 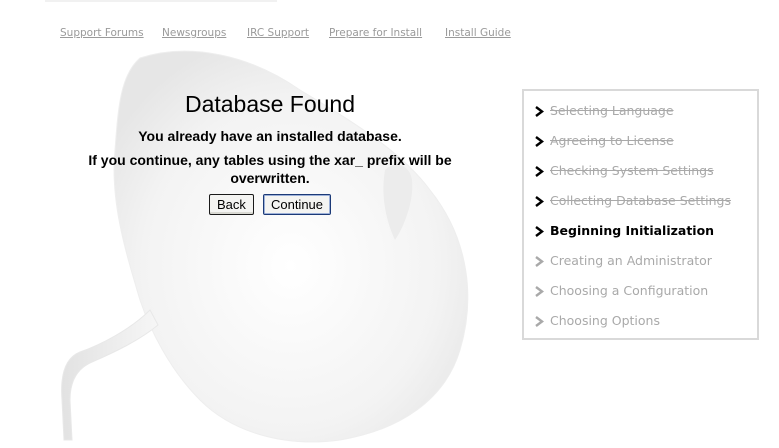 I want to click on step-label: Choosing a Configuration, so click(x=629, y=290).